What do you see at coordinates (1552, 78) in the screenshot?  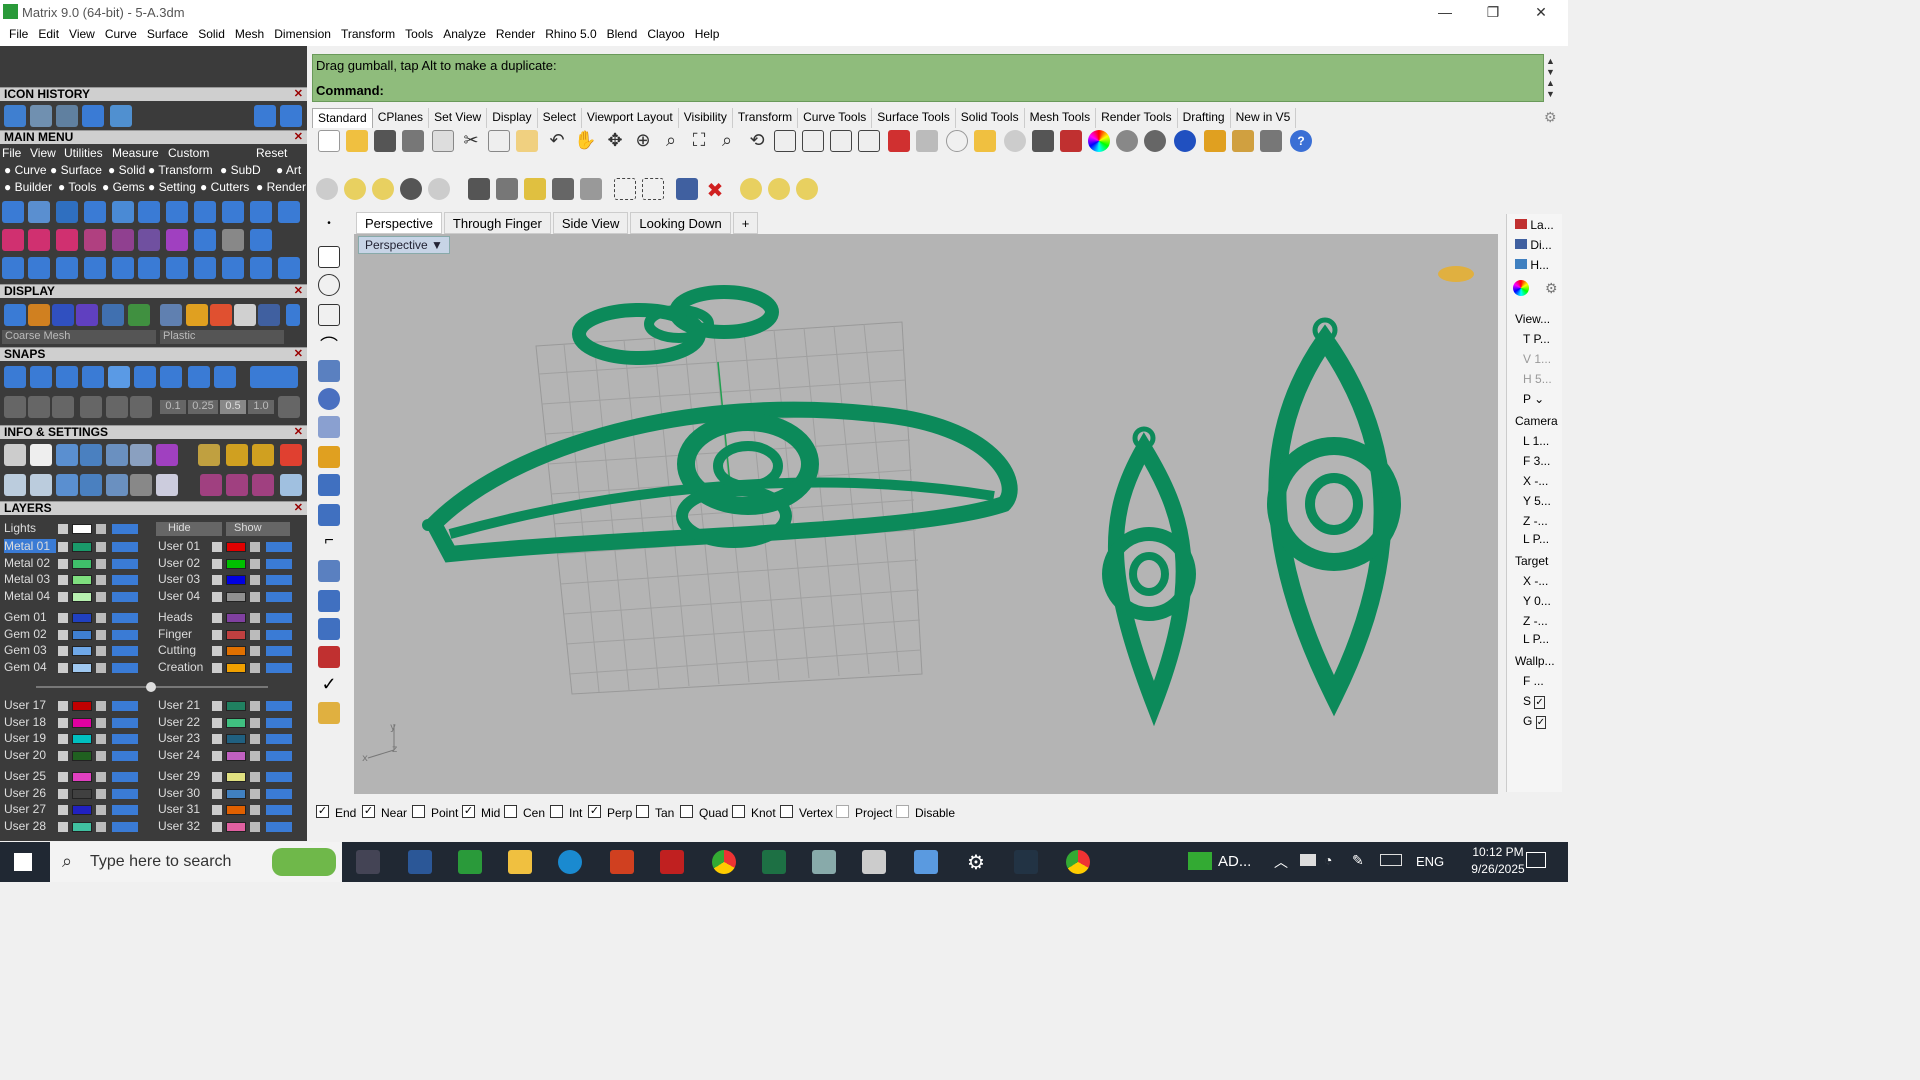 I see `command-scroll: ▲ ▼ ▲ ▼` at bounding box center [1552, 78].